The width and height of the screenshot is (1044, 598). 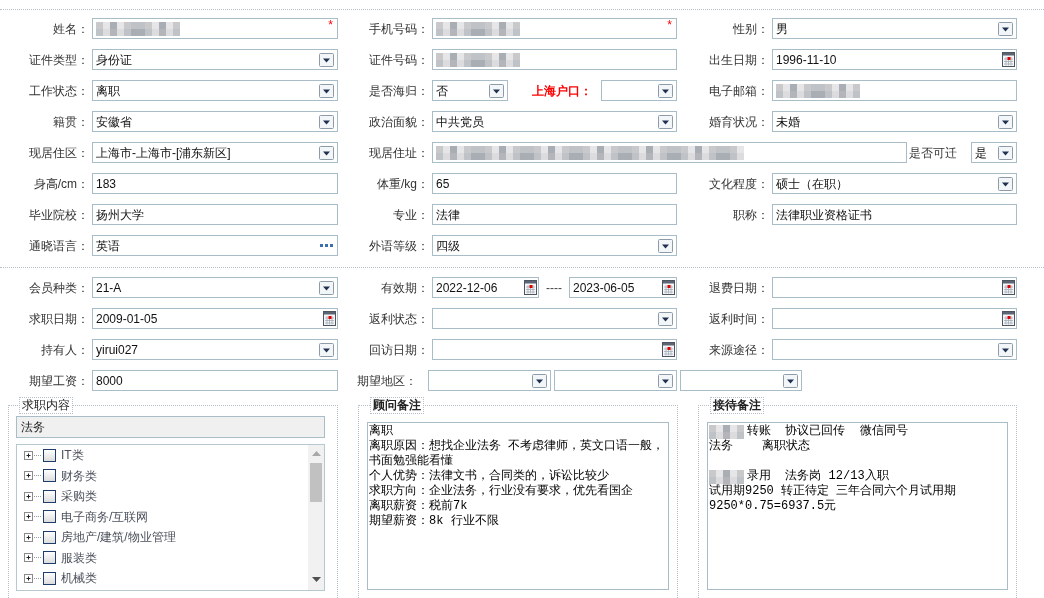 I want to click on dropdown: yirui027, so click(x=215, y=349).